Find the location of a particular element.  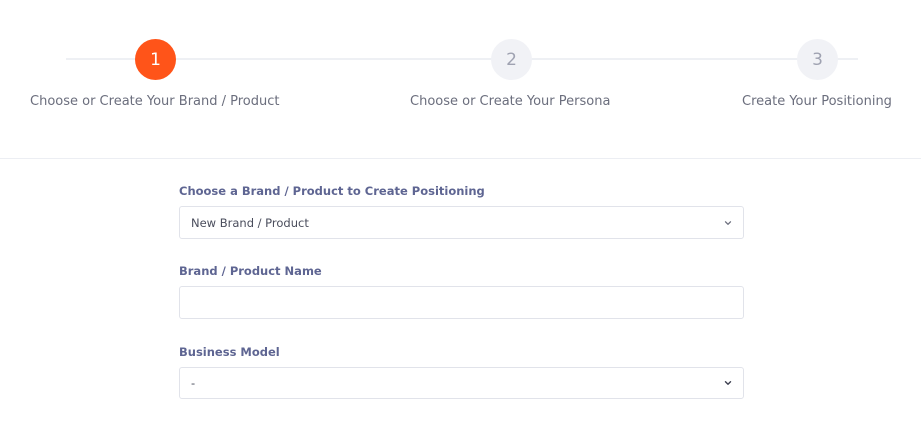

step-3-number: 3 is located at coordinates (817, 59).